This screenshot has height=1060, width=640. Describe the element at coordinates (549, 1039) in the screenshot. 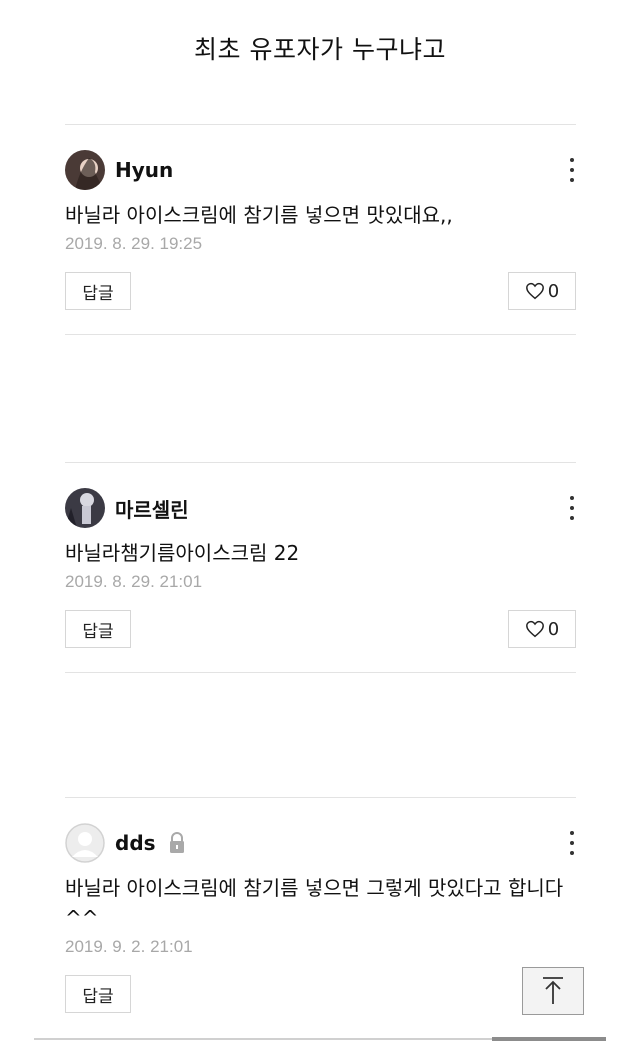

I see `scrollbar-thumb` at that location.